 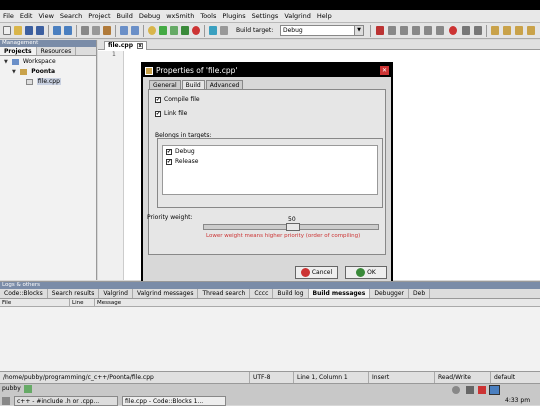 I want to click on menu-wxsmith: wxSmith, so click(x=180, y=16).